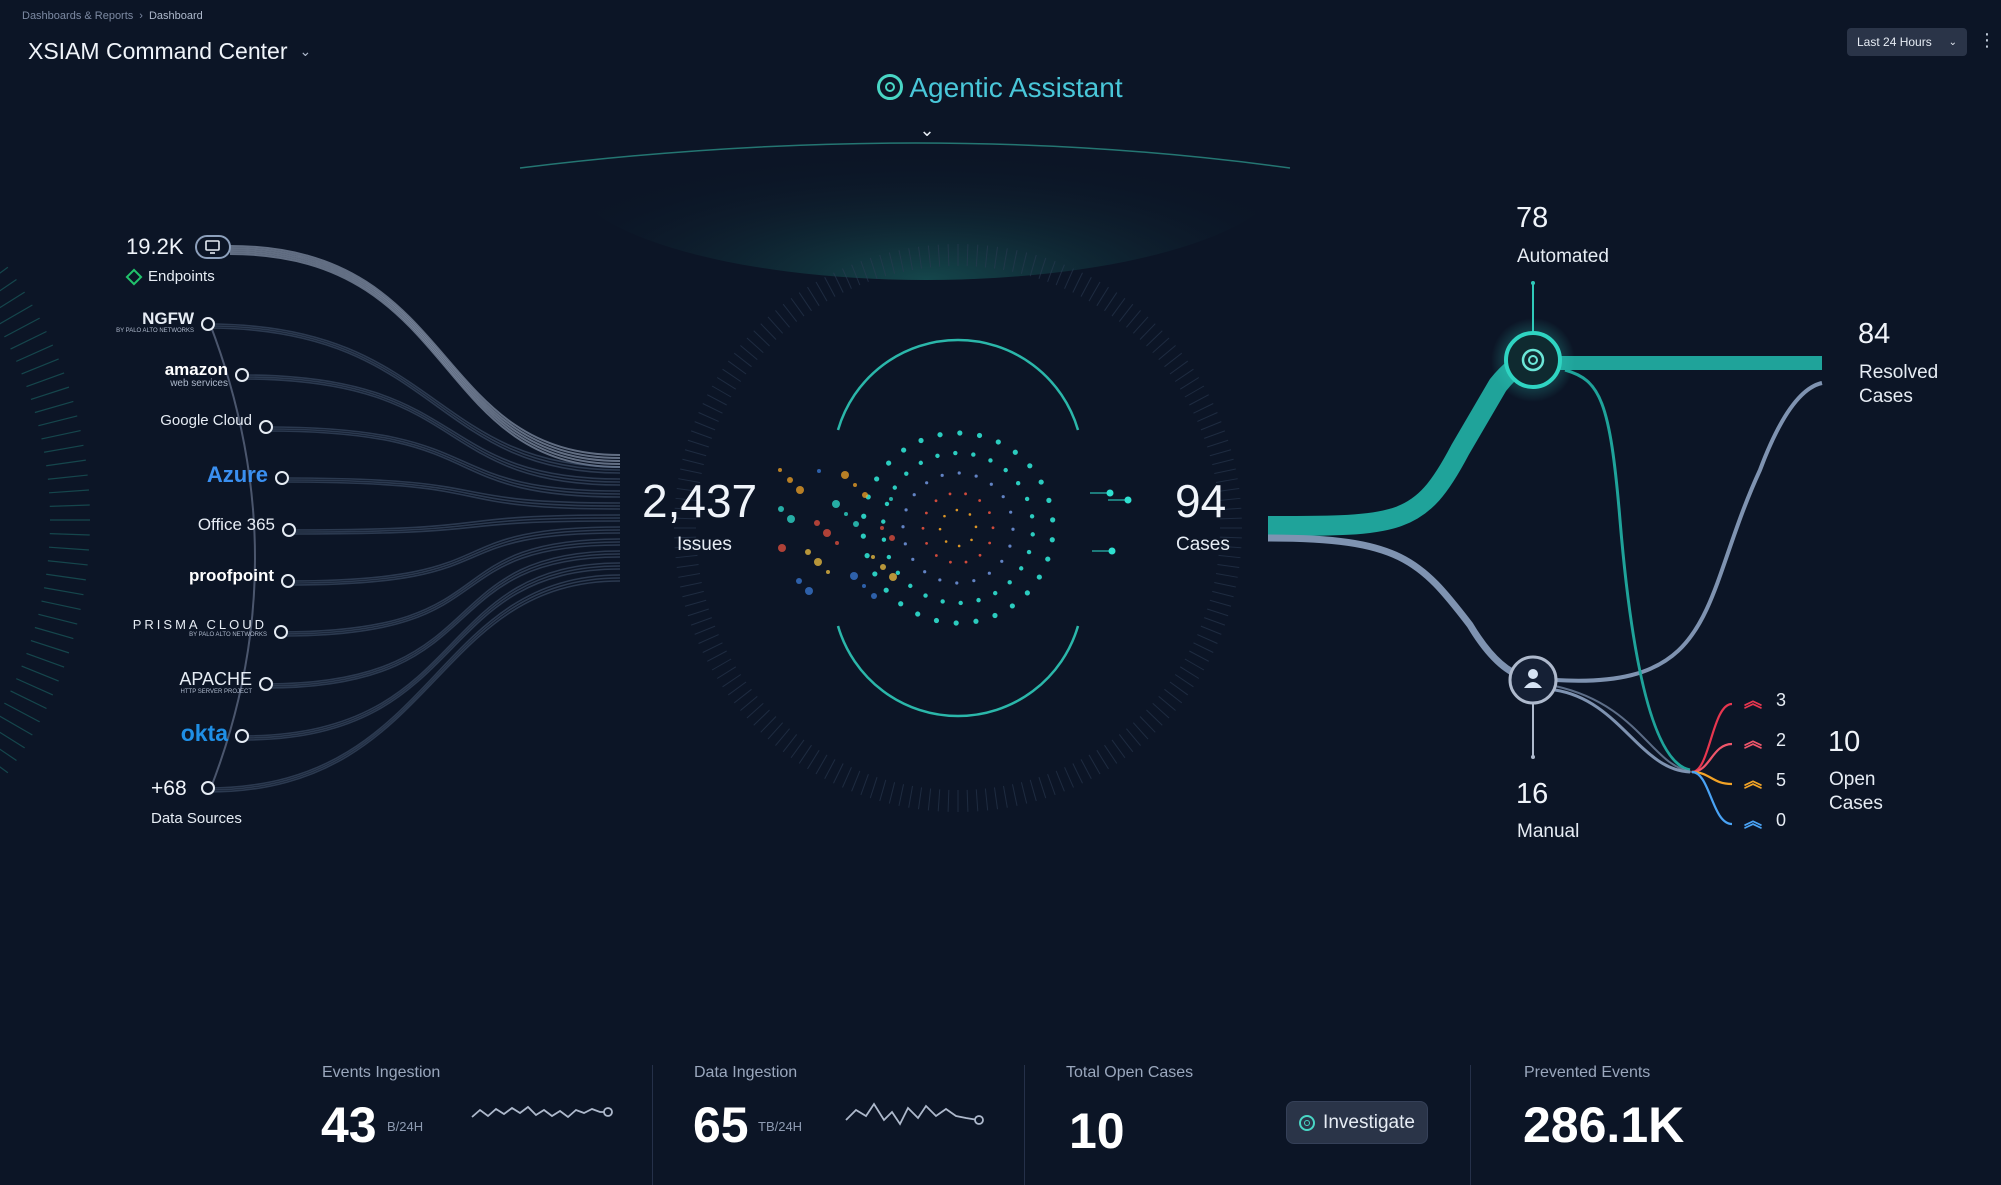 This screenshot has width=2001, height=1185. Describe the element at coordinates (237, 475) in the screenshot. I see `source-item: Azure` at that location.